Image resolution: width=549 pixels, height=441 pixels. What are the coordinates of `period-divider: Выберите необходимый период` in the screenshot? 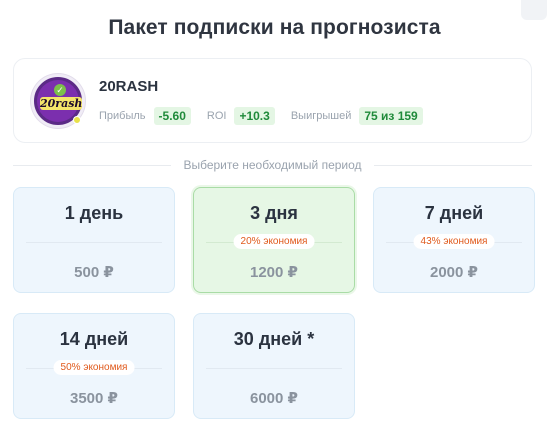 It's located at (272, 165).